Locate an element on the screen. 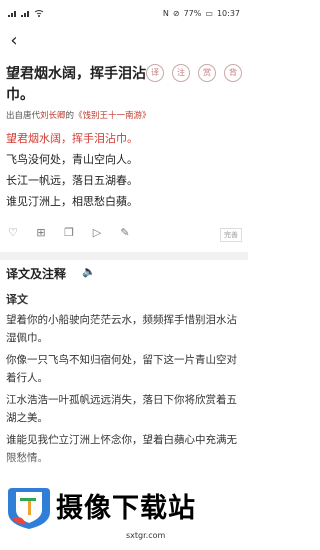 Image resolution: width=320 pixels, height=550 pixels. translation-paragraph: 江水浩浩一叶孤帆远远消失，落日下你将欣赏着五湖之美。 is located at coordinates (121, 409).